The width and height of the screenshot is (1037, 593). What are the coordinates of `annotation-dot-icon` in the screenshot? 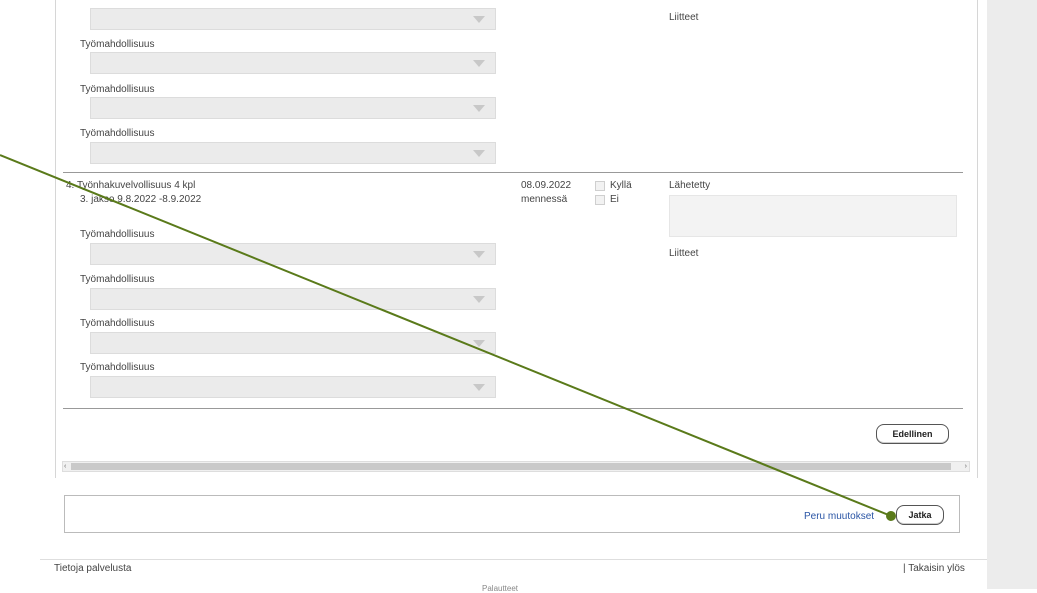 It's located at (891, 516).